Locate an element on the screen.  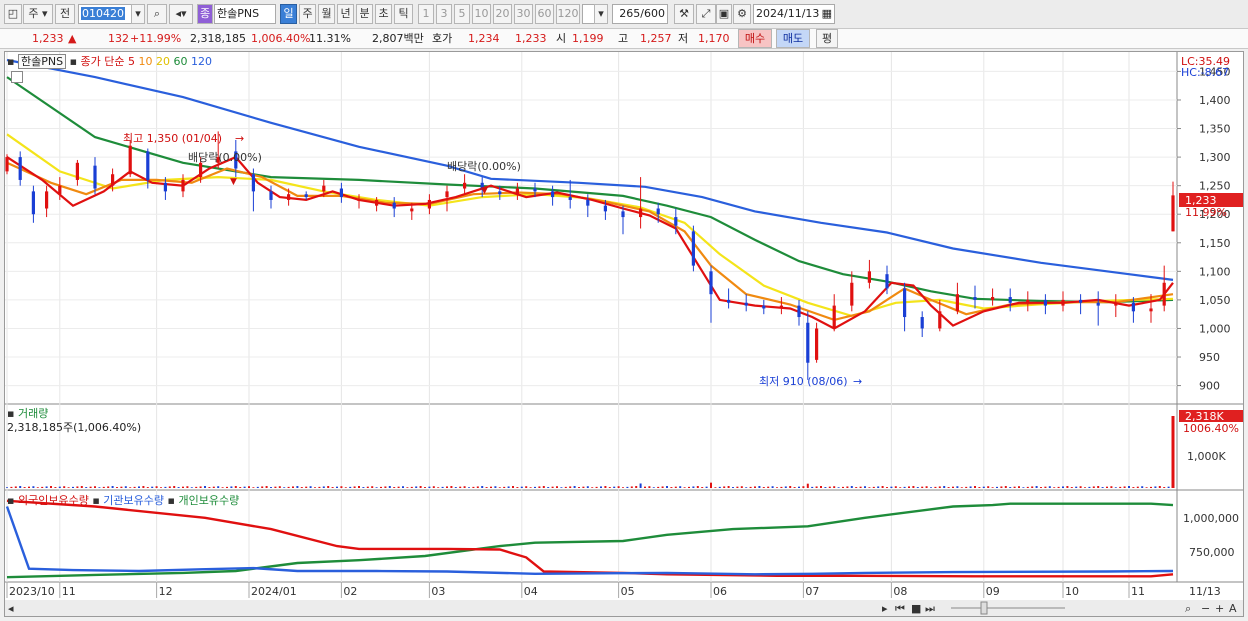
type-select: 주 ▾ is located at coordinates (38, 14).